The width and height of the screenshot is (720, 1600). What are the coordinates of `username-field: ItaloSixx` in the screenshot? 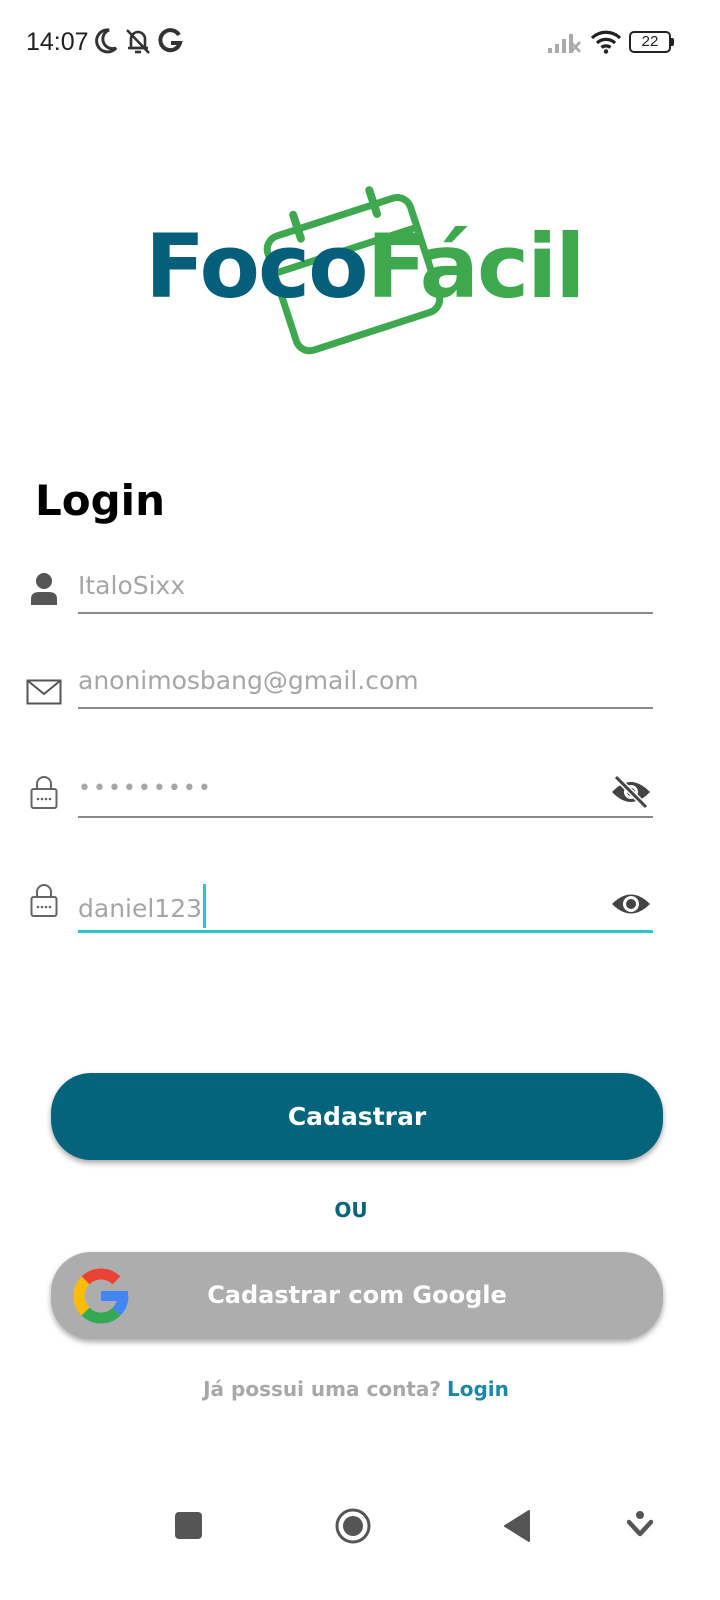 It's located at (360, 590).